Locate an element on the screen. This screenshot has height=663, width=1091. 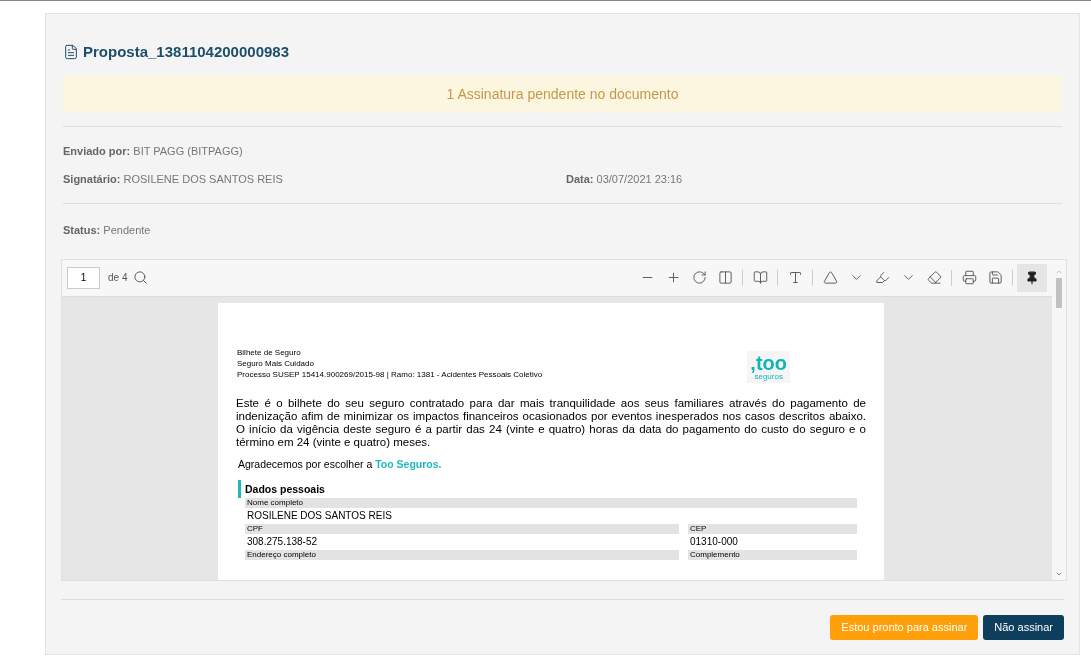
header-line: Processo SUSEP 15414.900269/2015-98 | Ramo: 1381 - Acidentes Pessoais Coletivo is located at coordinates (390, 374).